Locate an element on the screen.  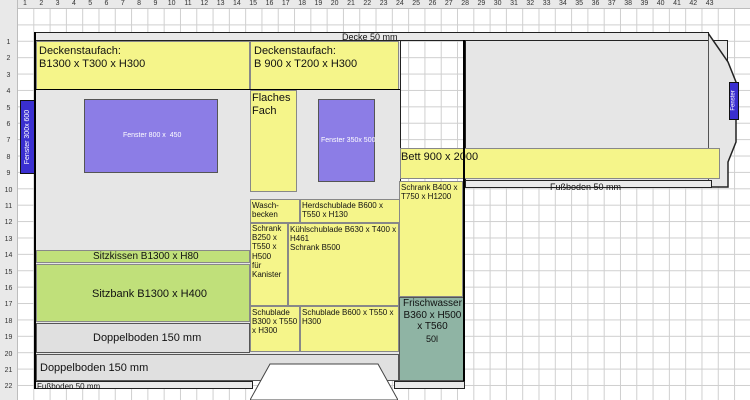
column-number: 21 is located at coordinates (351, 3).